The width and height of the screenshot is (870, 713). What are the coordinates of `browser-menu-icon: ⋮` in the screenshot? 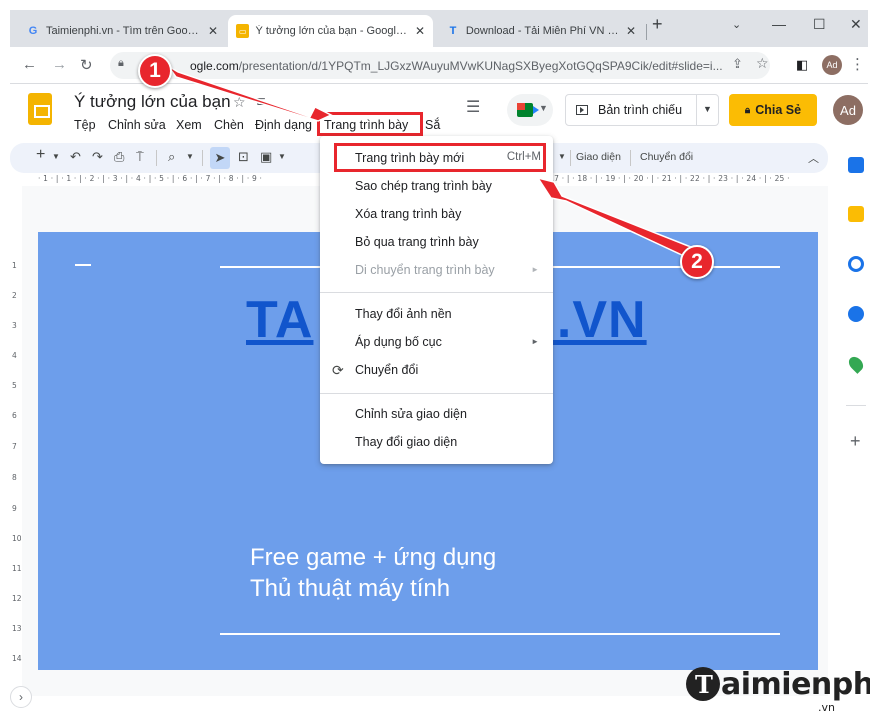 It's located at (857, 64).